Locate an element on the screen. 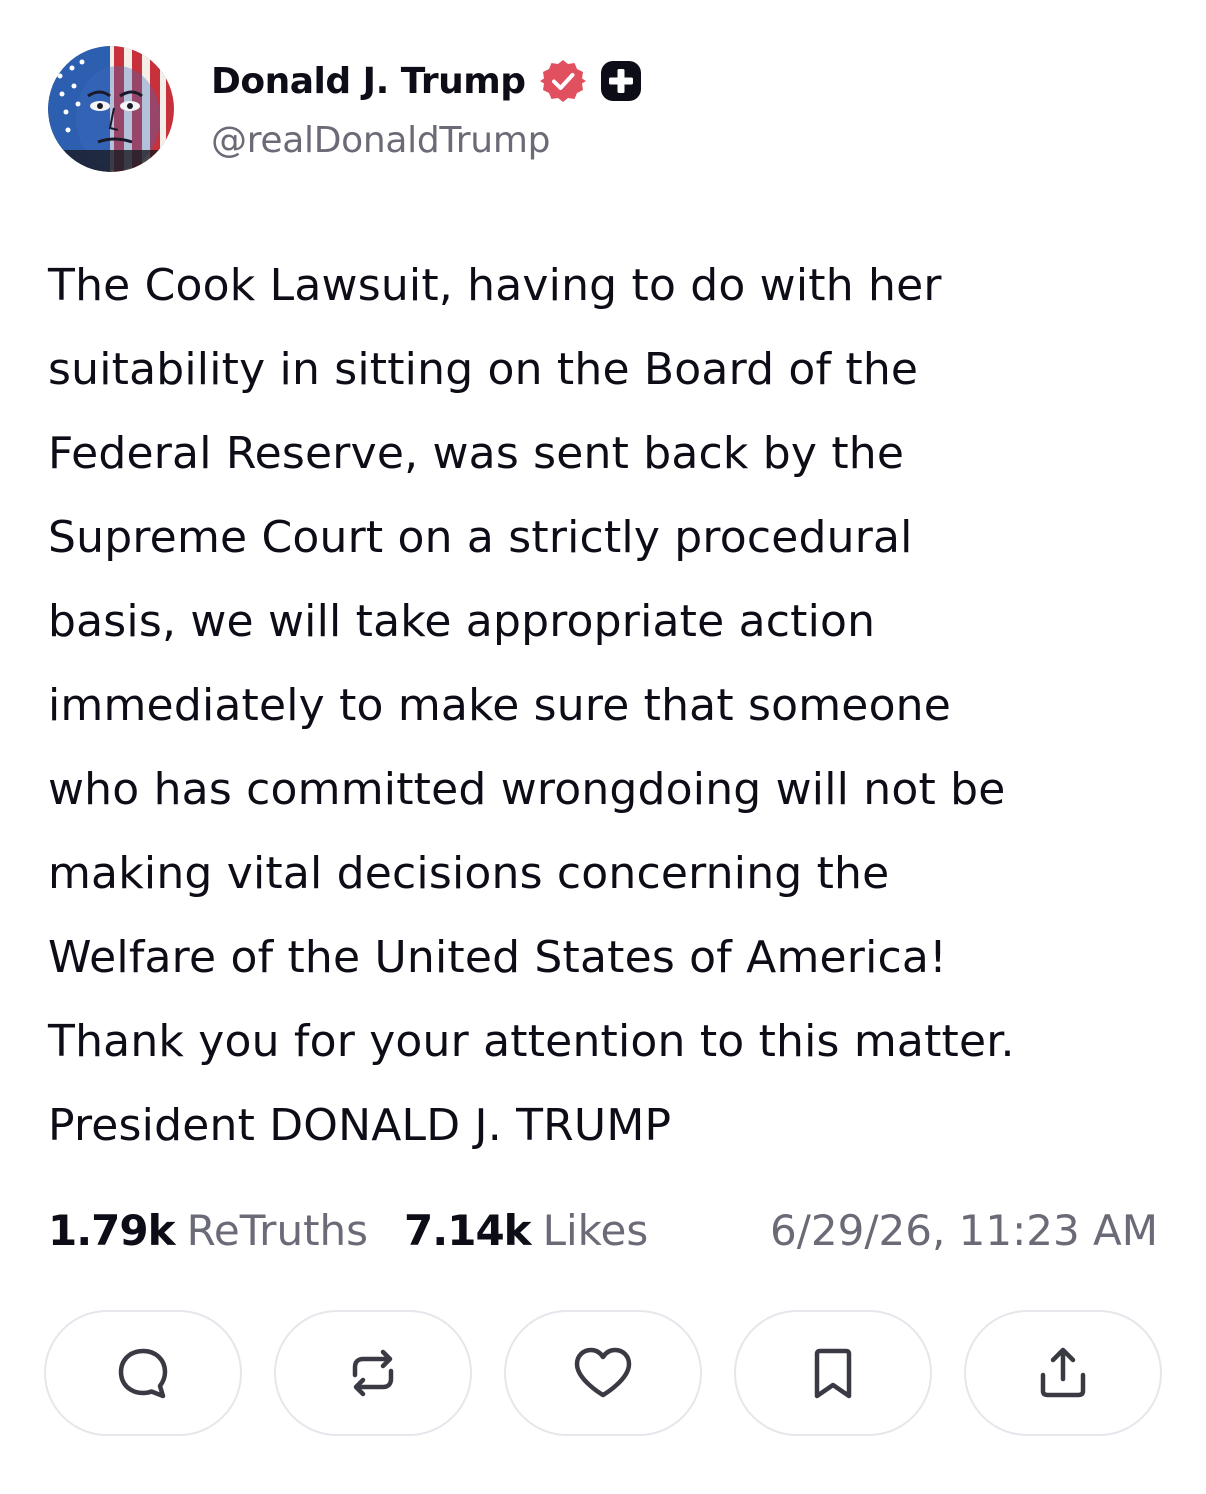  like-button is located at coordinates (603, 1373).